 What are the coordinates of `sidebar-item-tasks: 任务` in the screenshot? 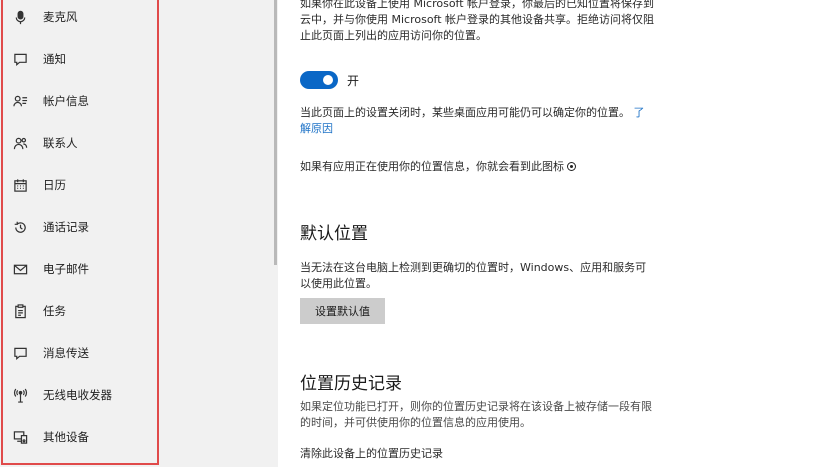 It's located at (84, 311).